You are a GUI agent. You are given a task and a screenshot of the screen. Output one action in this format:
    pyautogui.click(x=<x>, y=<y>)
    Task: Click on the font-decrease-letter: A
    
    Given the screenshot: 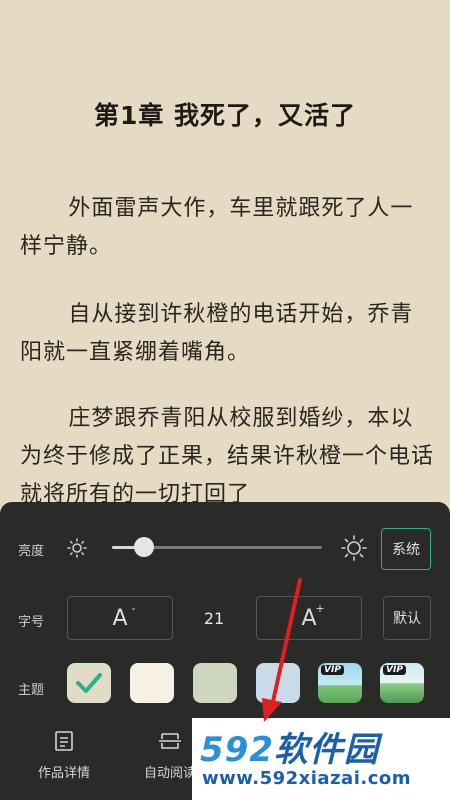 What is the action you would take?
    pyautogui.click(x=120, y=618)
    